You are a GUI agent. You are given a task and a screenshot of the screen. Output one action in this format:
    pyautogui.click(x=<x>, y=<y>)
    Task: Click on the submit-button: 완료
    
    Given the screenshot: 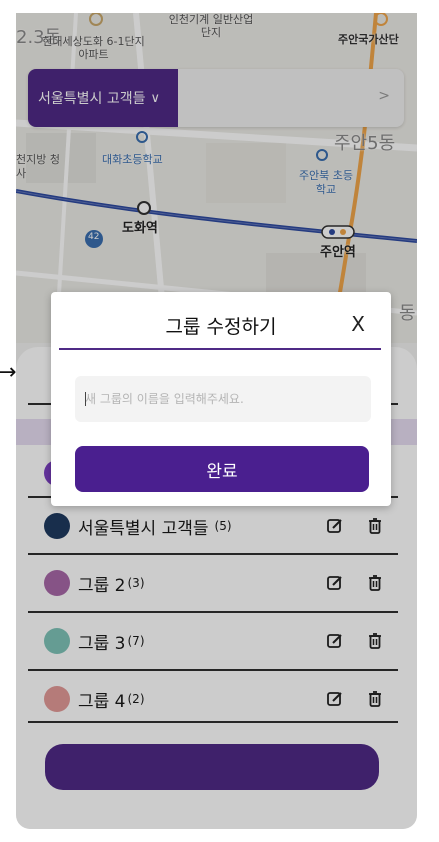 What is the action you would take?
    pyautogui.click(x=222, y=469)
    